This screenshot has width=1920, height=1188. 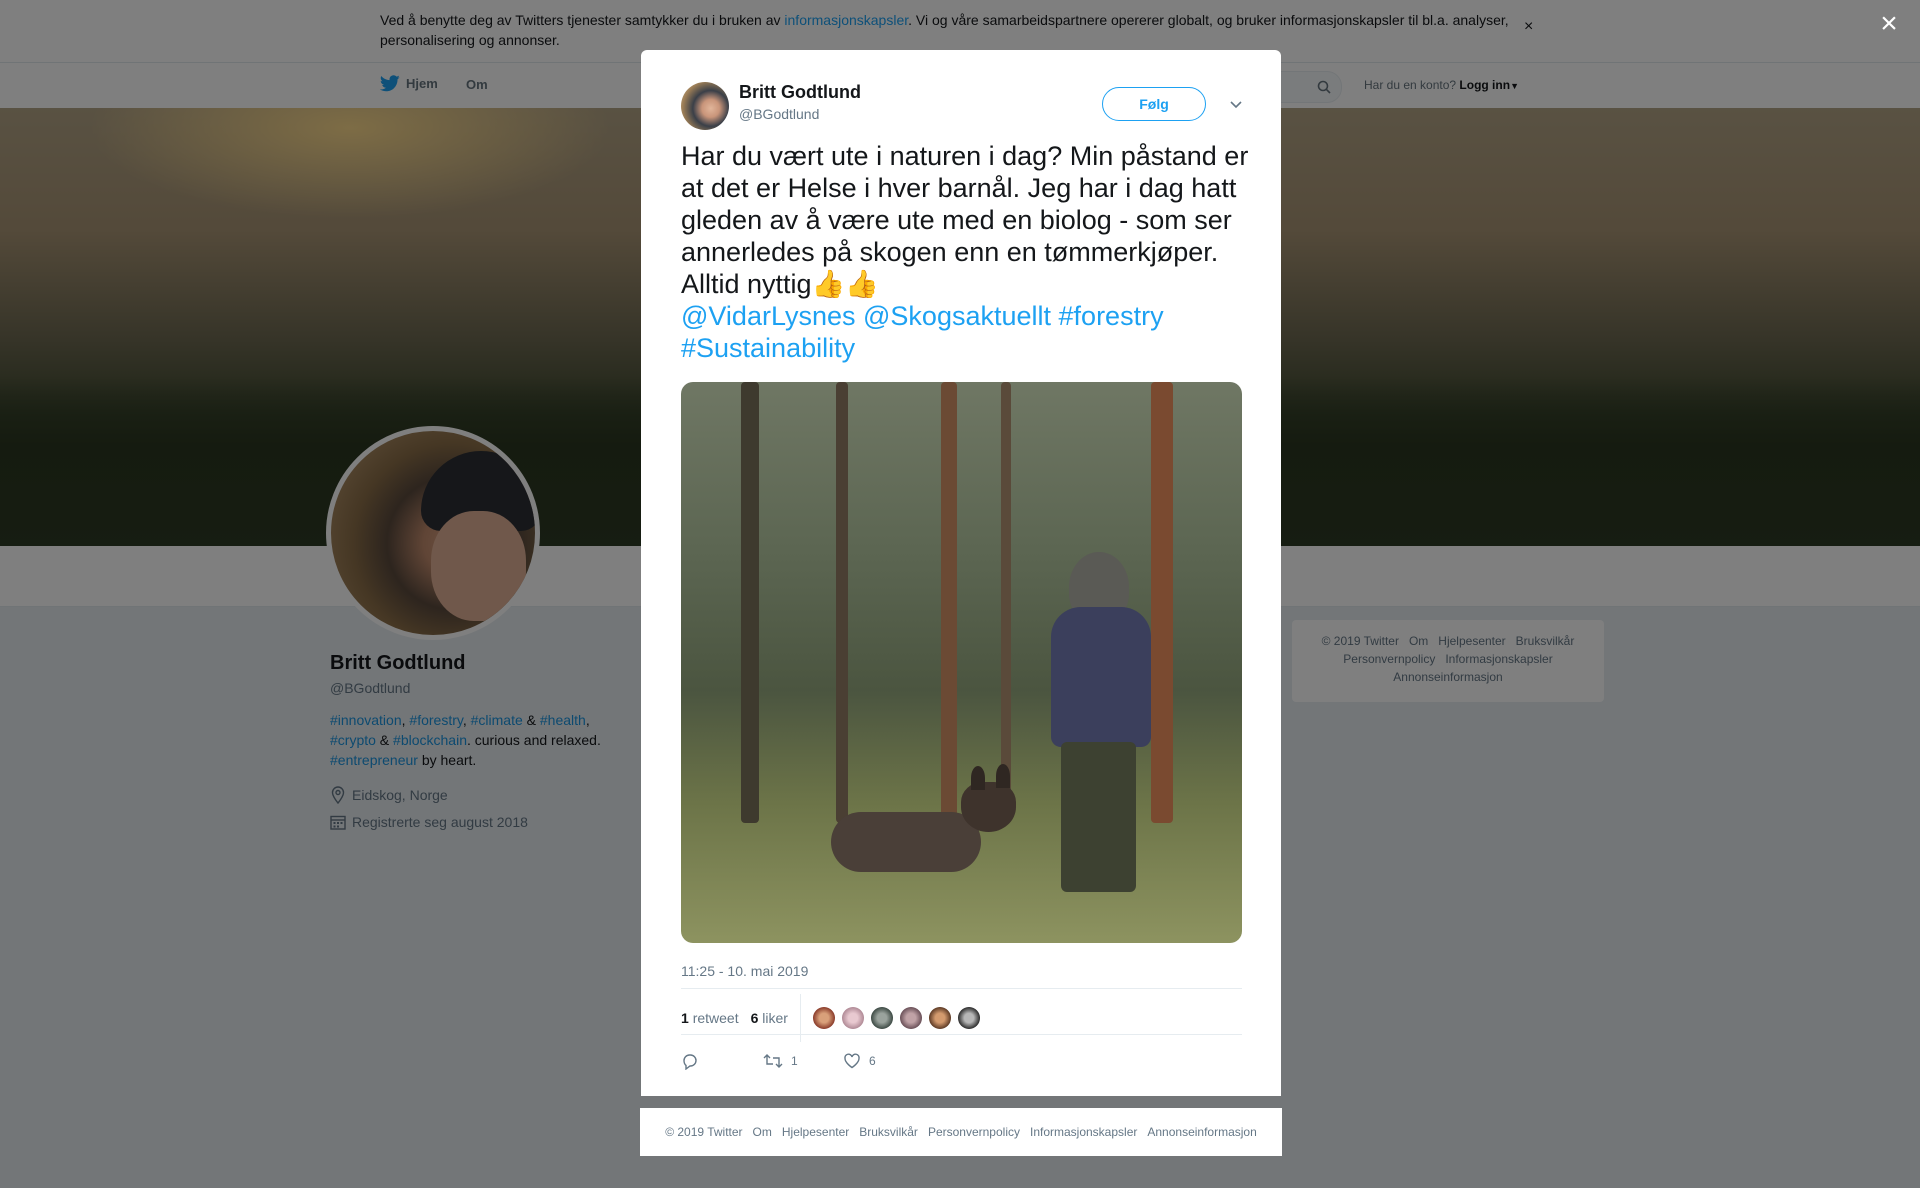 What do you see at coordinates (906, 842) in the screenshot?
I see `dog-body` at bounding box center [906, 842].